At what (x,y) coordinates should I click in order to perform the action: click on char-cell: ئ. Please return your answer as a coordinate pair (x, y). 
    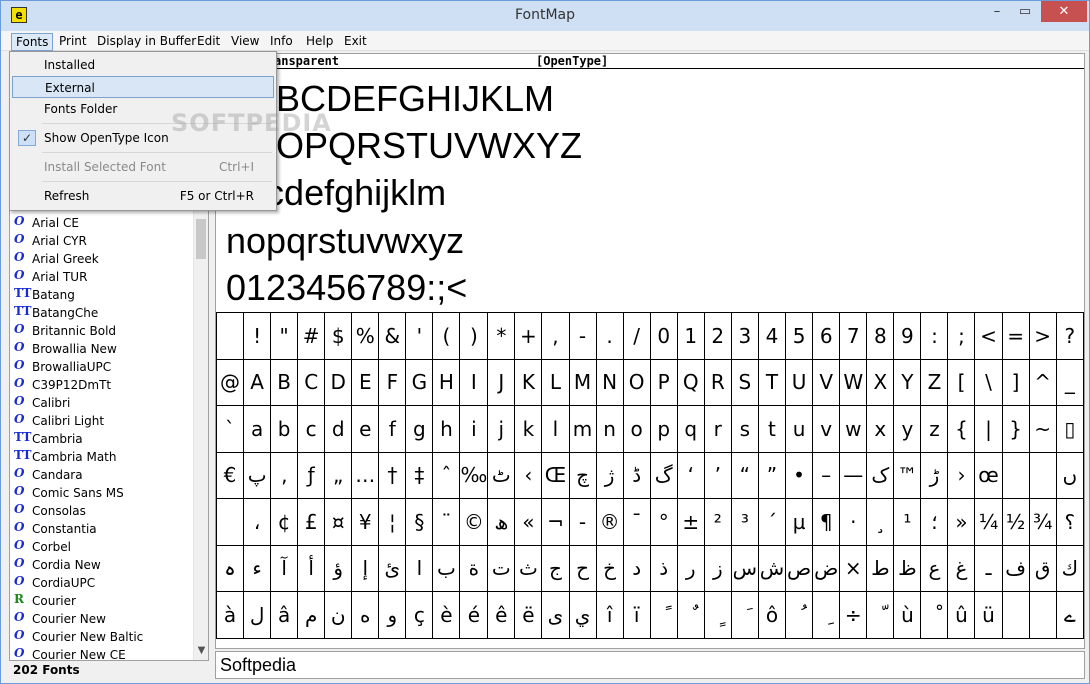
    Looking at the image, I should click on (392, 568).